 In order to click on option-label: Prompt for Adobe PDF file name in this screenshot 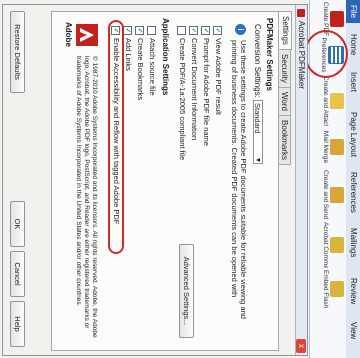, I will do `click(206, 92)`.